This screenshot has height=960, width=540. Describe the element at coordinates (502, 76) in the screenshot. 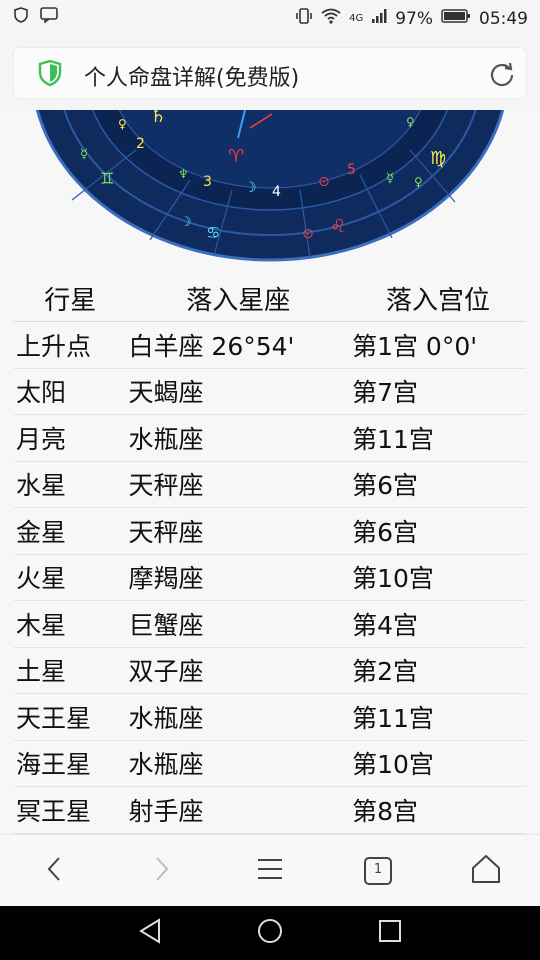

I see `reload-icon` at that location.